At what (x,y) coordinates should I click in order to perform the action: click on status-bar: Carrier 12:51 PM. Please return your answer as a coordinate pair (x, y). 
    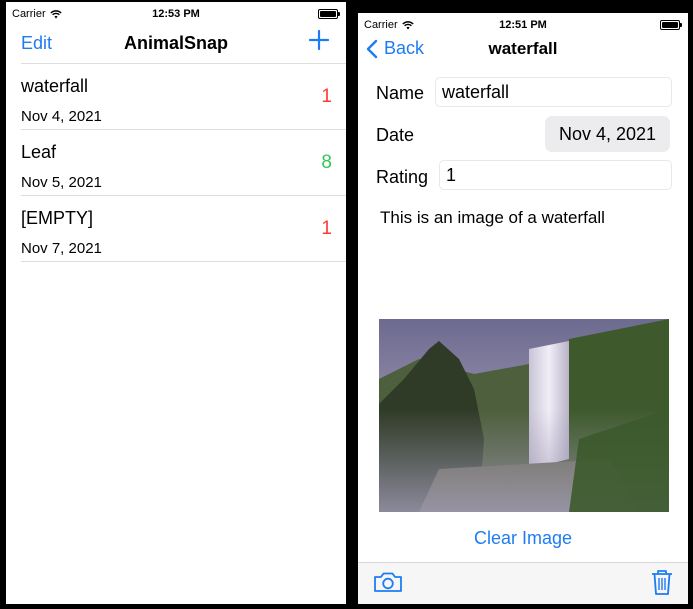
    Looking at the image, I should click on (523, 24).